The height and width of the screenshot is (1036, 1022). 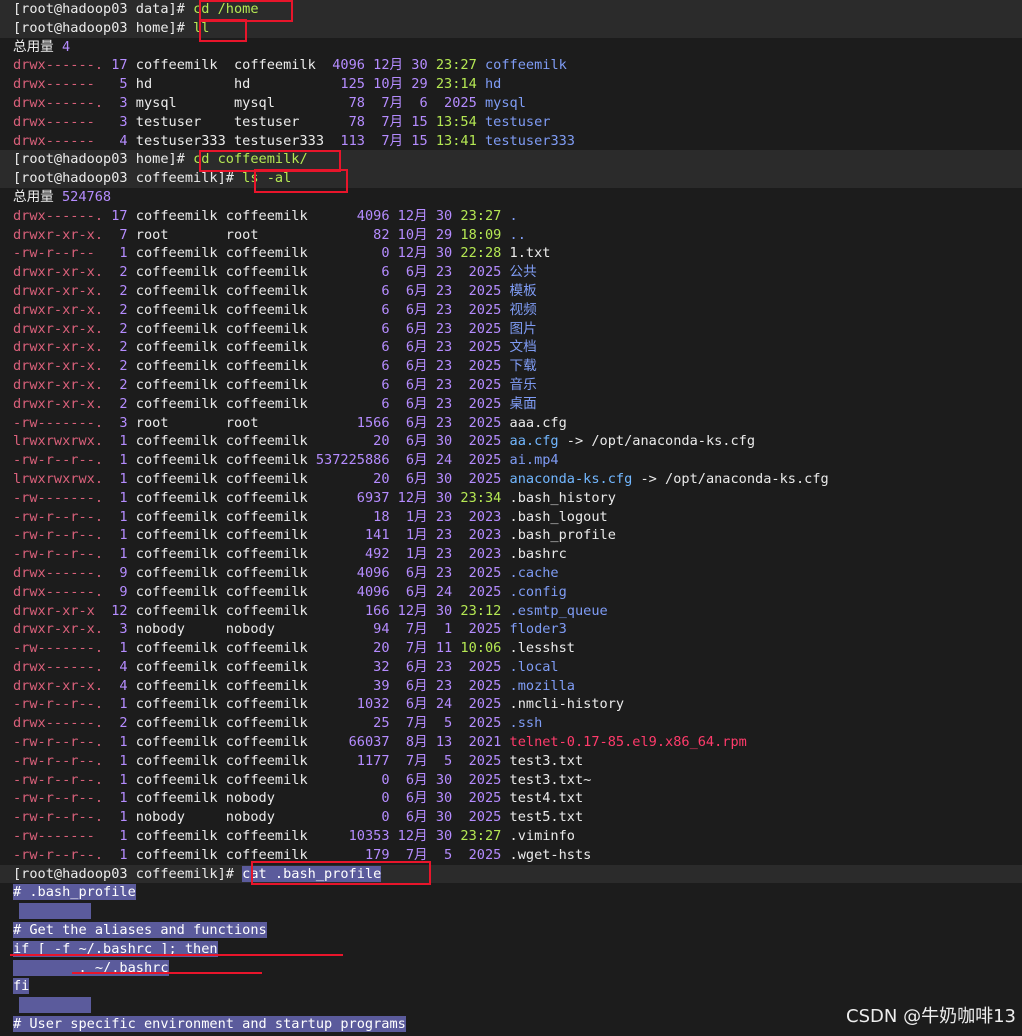 I want to click on day: 30, so click(x=440, y=215).